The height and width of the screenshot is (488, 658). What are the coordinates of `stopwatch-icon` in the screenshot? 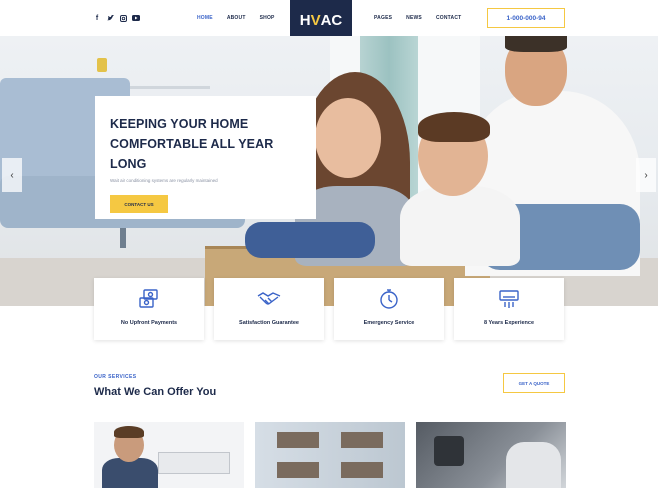 It's located at (389, 299).